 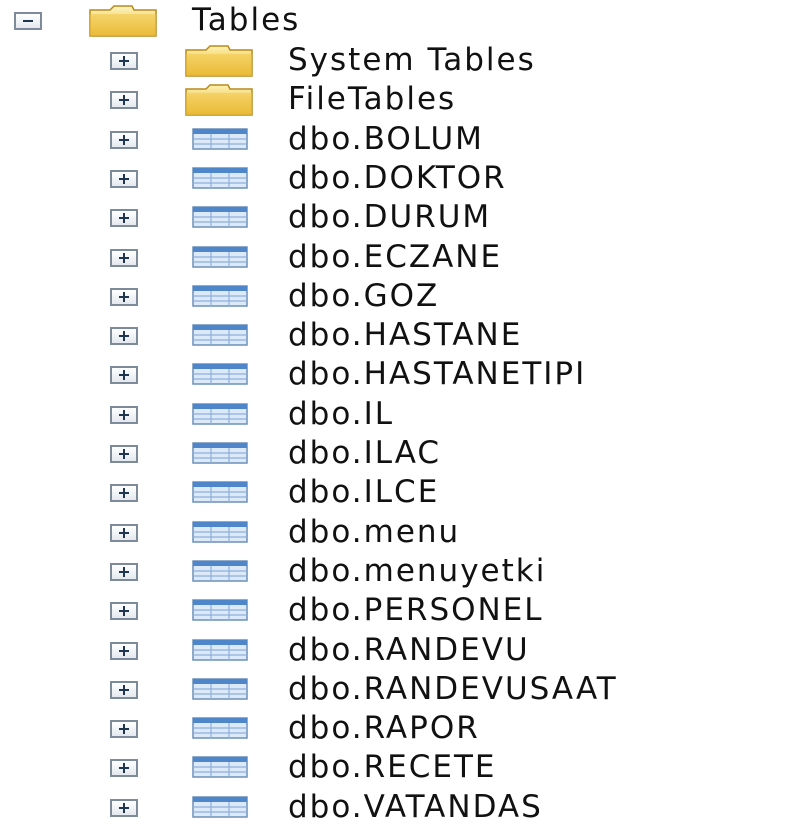 I want to click on tree-node-label: dbo.RANDEVUSAAT, so click(x=453, y=688).